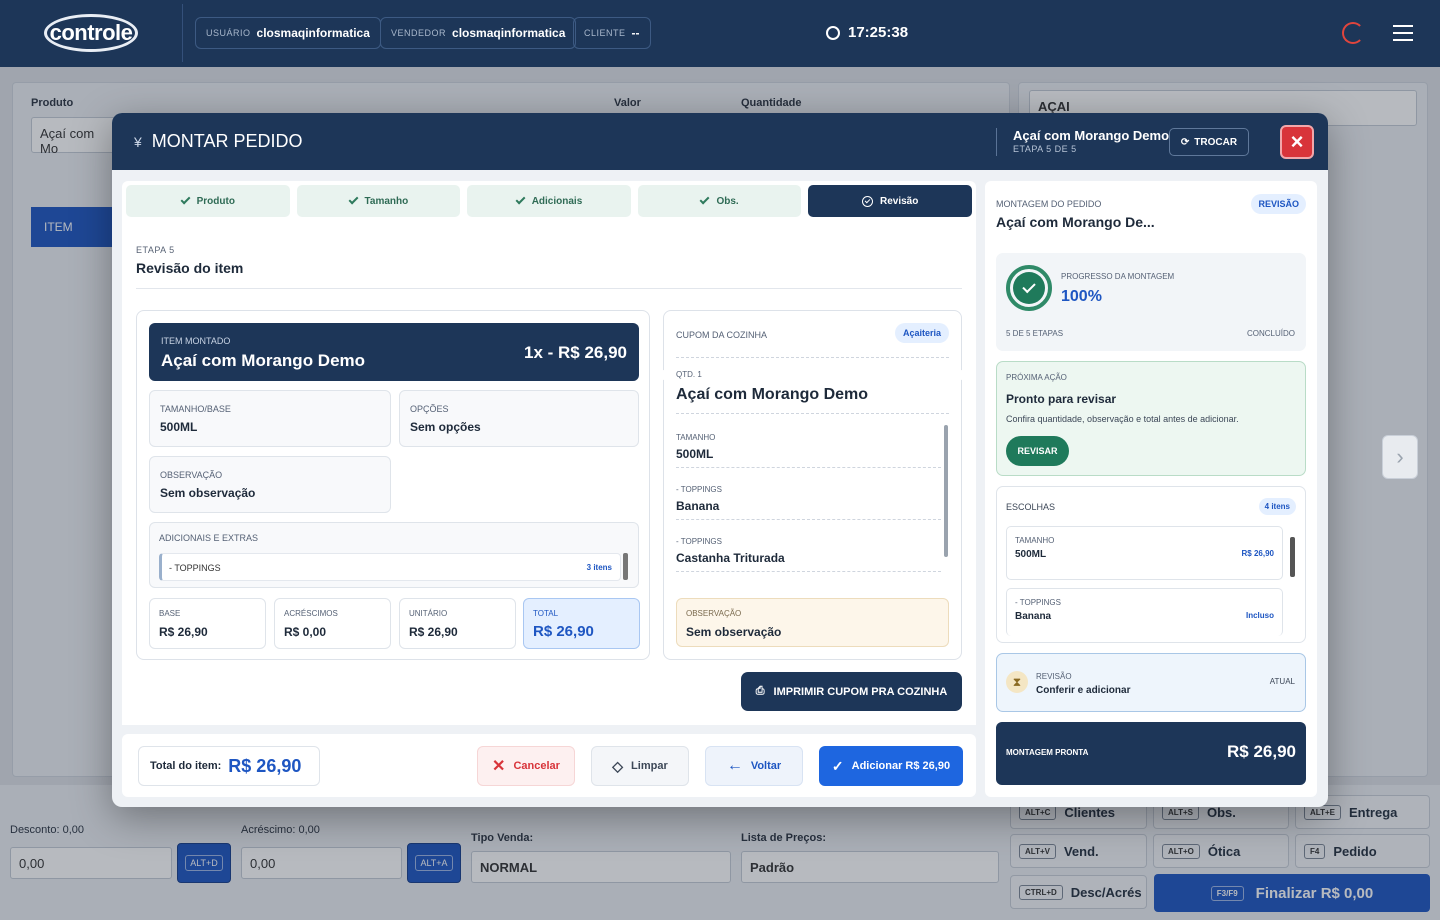 This screenshot has width=1440, height=920. Describe the element at coordinates (207, 623) in the screenshot. I see `base-price-box: BASE R$ 26,90` at that location.